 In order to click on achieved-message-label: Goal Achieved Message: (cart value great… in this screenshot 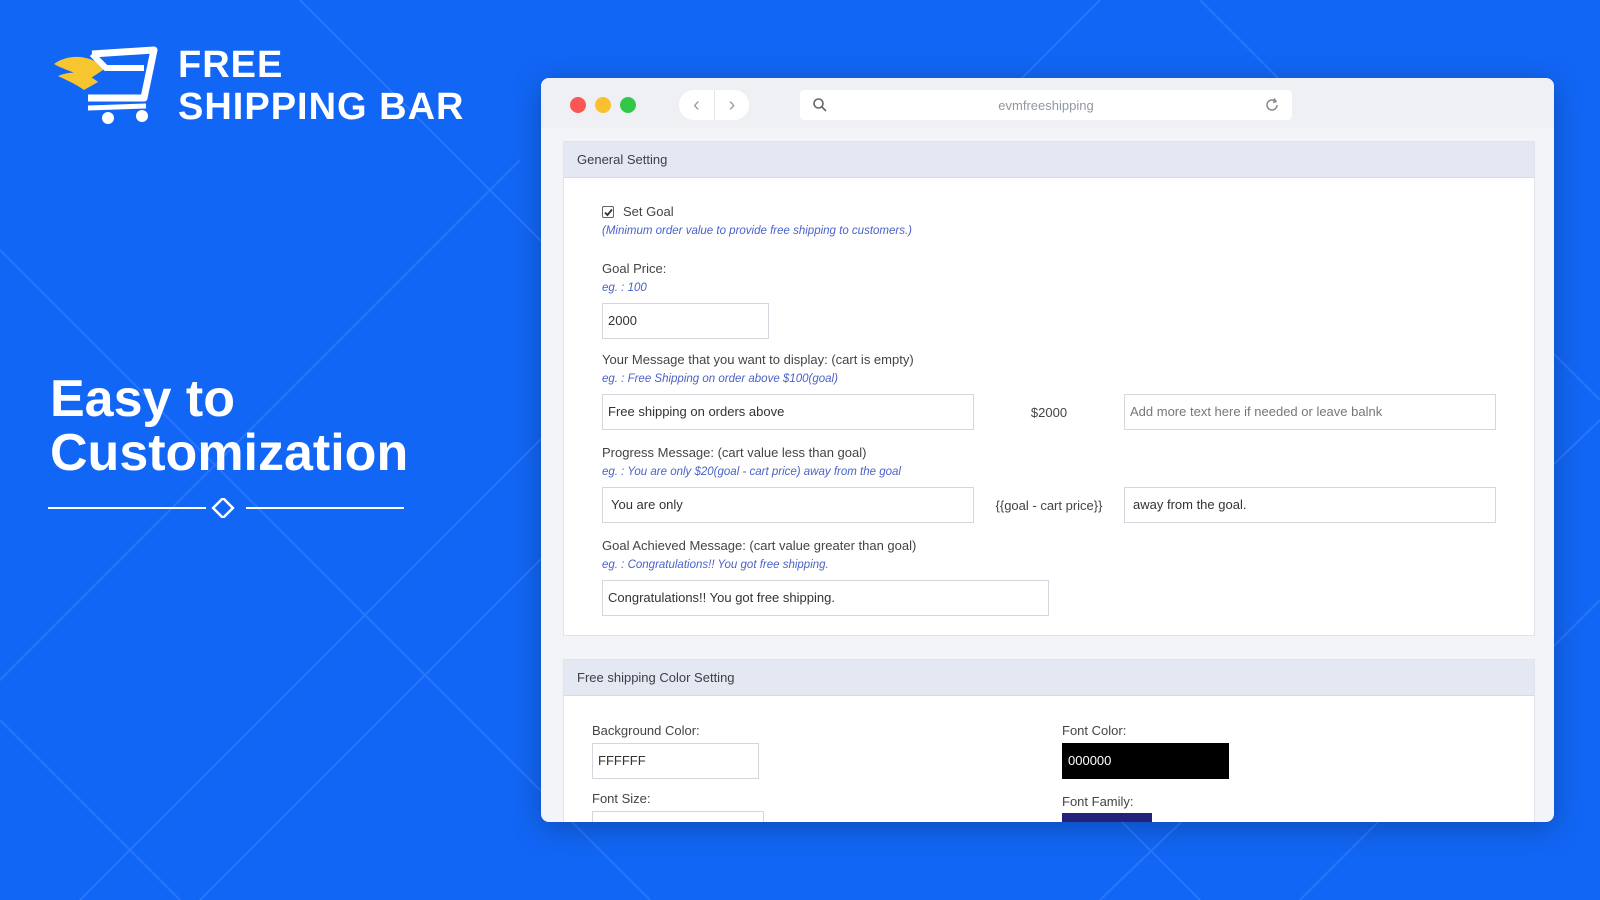, I will do `click(759, 545)`.